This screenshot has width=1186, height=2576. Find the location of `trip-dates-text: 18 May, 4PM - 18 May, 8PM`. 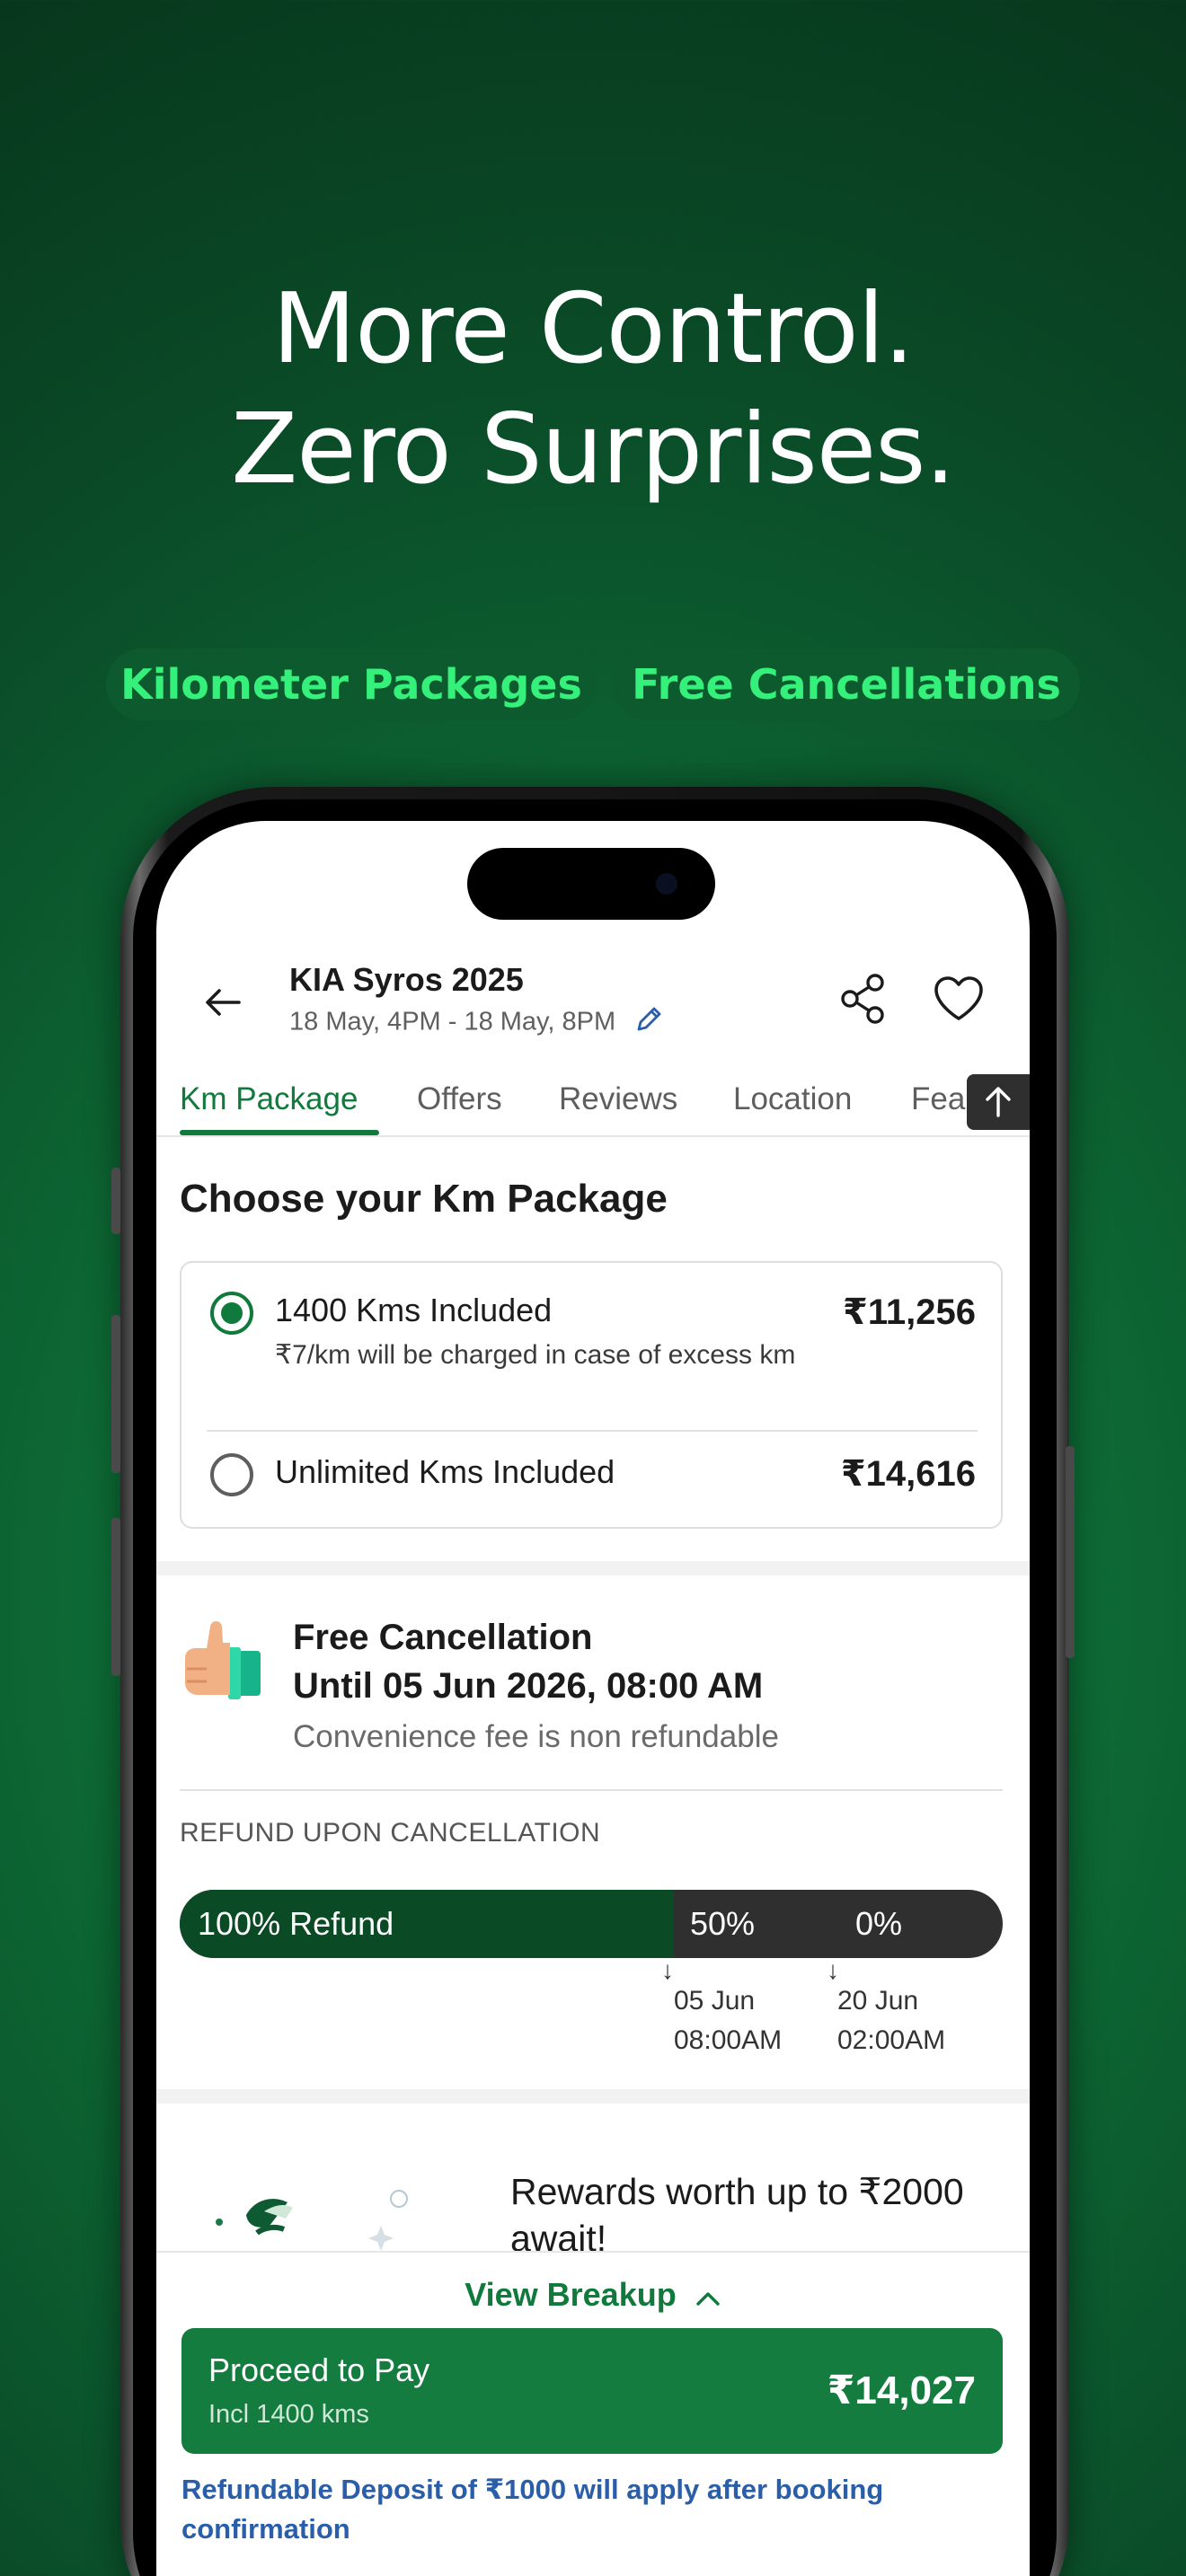

trip-dates-text: 18 May, 4PM - 18 May, 8PM is located at coordinates (452, 1022).